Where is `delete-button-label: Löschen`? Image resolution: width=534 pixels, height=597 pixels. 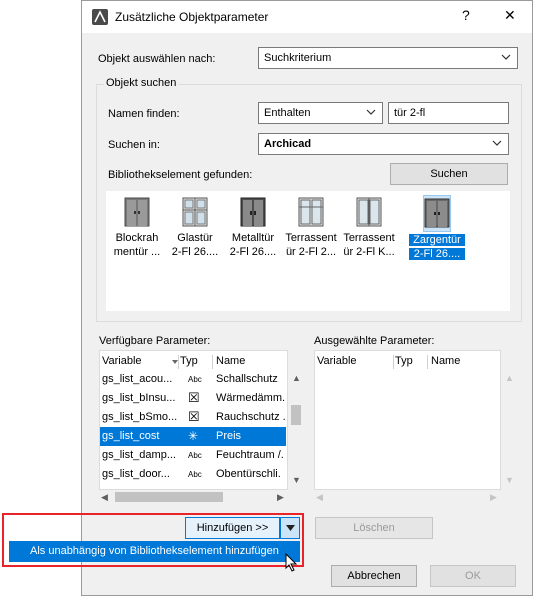 delete-button-label: Löschen is located at coordinates (374, 528).